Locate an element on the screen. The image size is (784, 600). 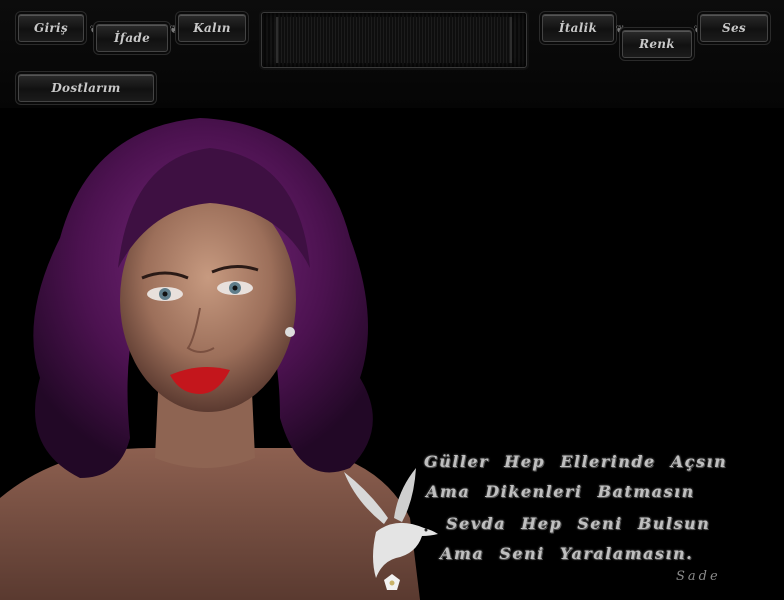
poem-line: Sevda Hep Seni Bulsun is located at coordinates (578, 523).